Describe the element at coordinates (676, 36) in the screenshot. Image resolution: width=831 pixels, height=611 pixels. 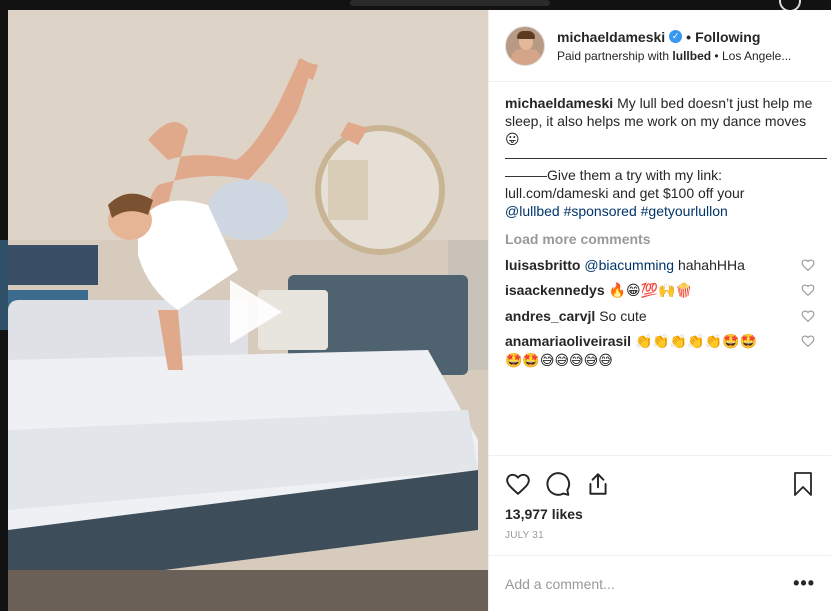
I see `verified-badge-icon: ✓` at that location.